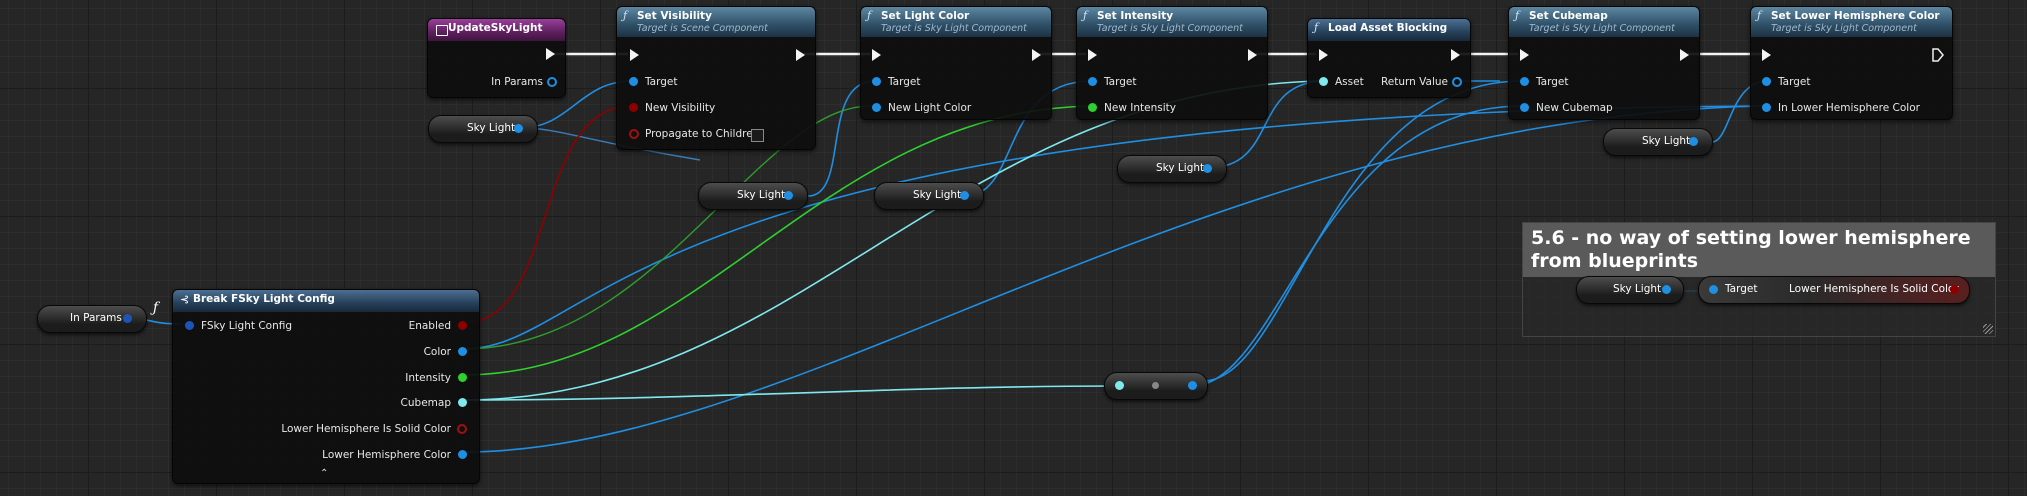 This screenshot has width=2027, height=496. What do you see at coordinates (680, 108) in the screenshot?
I see `new-visibility-label: New Visibility` at bounding box center [680, 108].